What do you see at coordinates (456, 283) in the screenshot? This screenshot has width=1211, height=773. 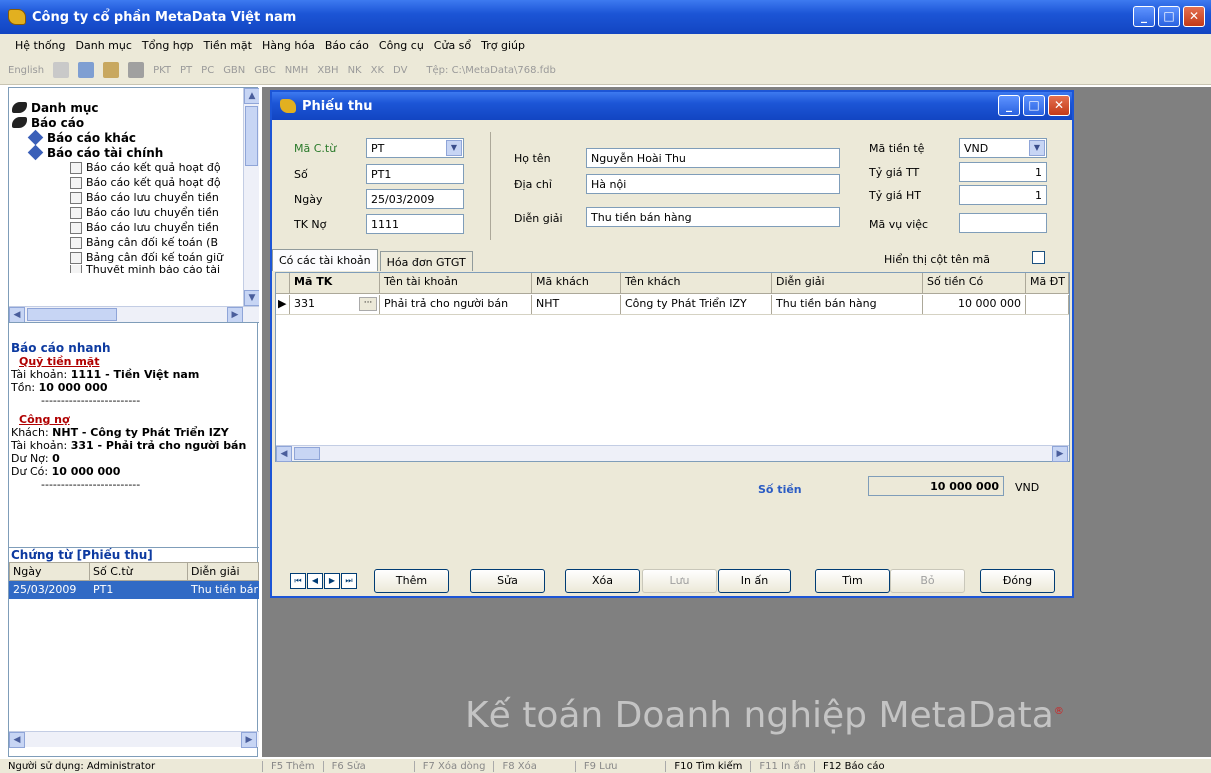 I see `column-header: Tên tài khoản` at bounding box center [456, 283].